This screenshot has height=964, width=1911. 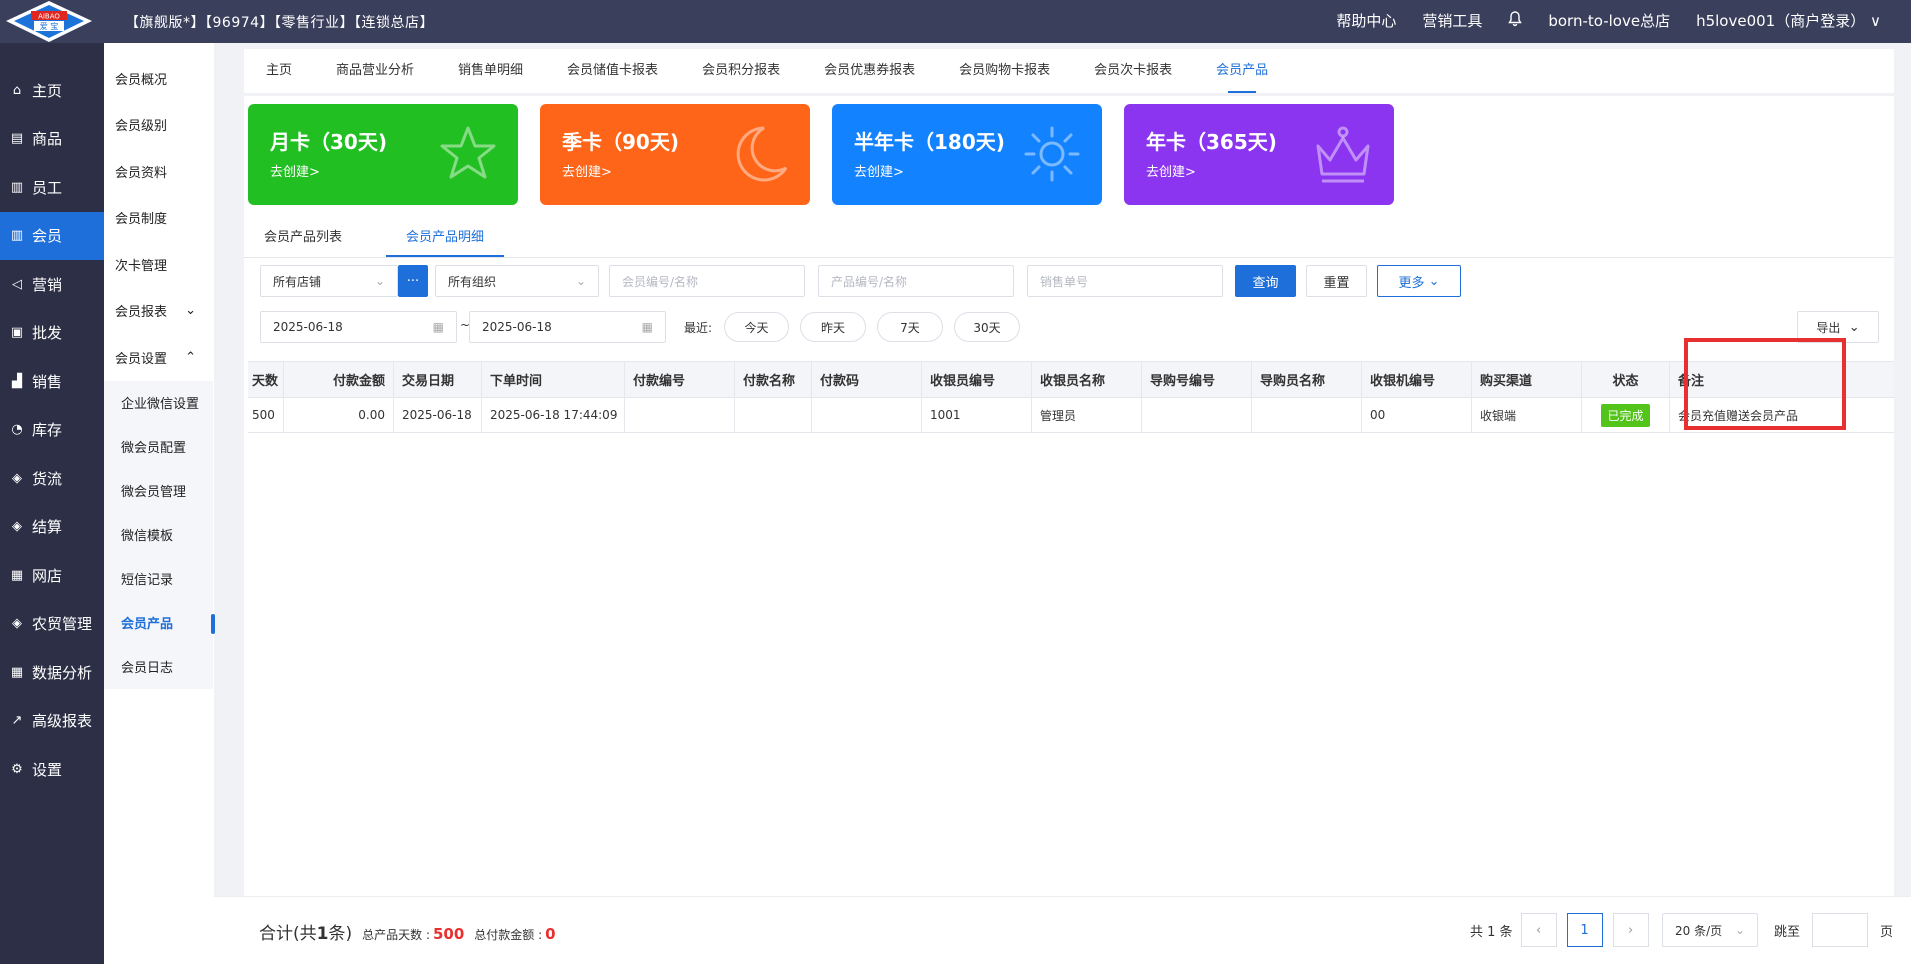 I want to click on subnav-member-overview: 会员概况, so click(x=159, y=78).